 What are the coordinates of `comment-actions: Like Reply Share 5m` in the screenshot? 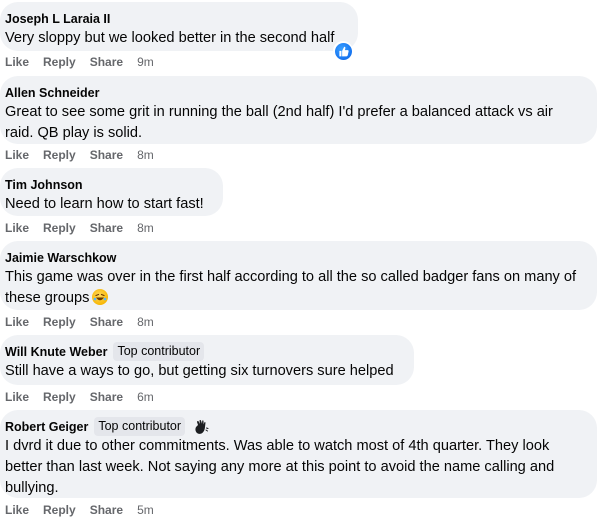 It's located at (79, 510).